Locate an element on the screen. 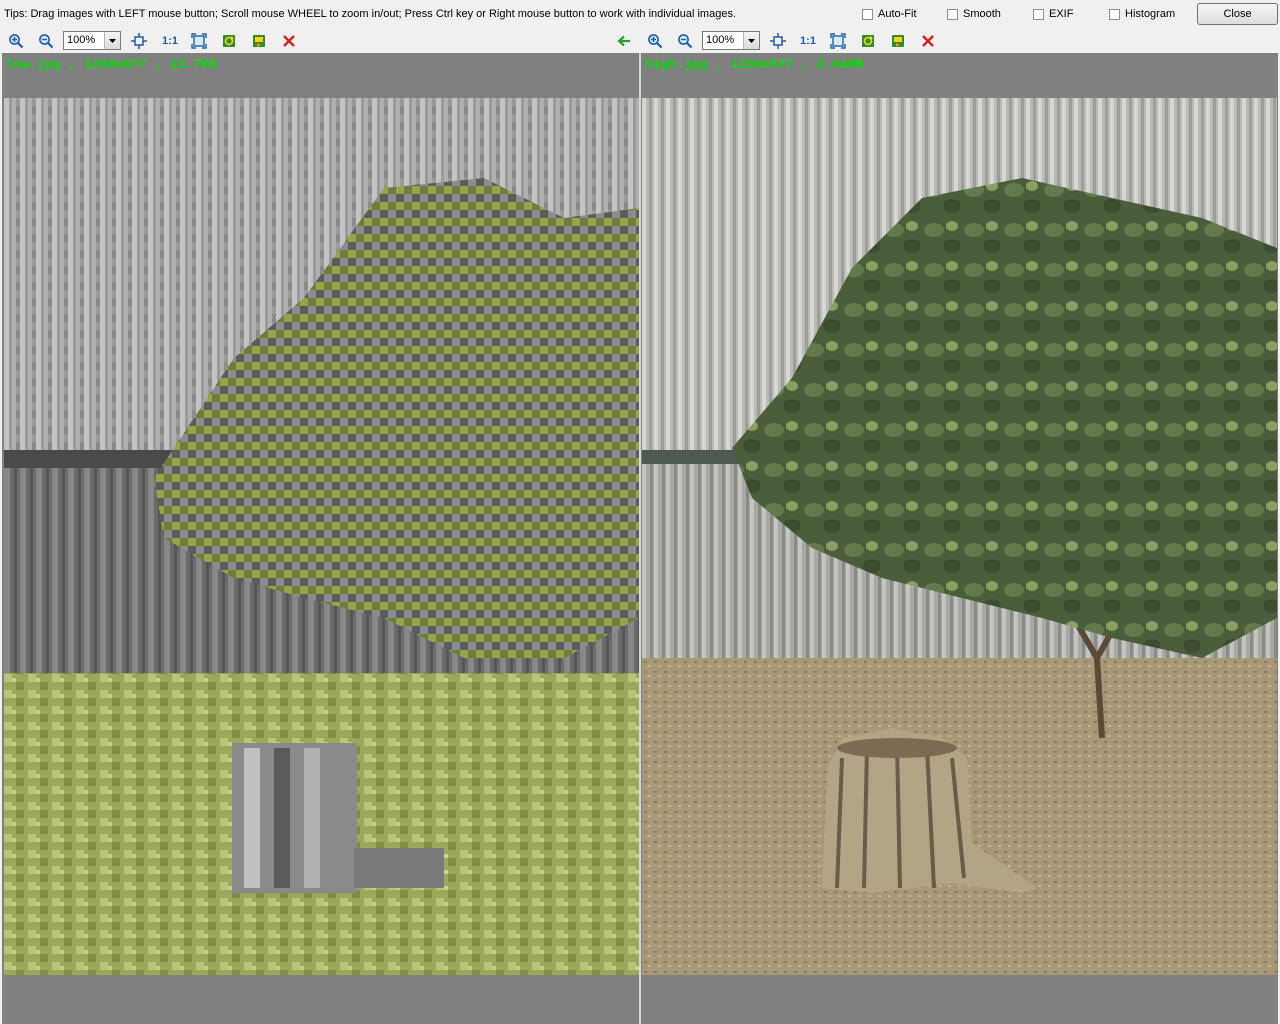 The height and width of the screenshot is (1024, 1280). histogram-checkbox is located at coordinates (1114, 14).